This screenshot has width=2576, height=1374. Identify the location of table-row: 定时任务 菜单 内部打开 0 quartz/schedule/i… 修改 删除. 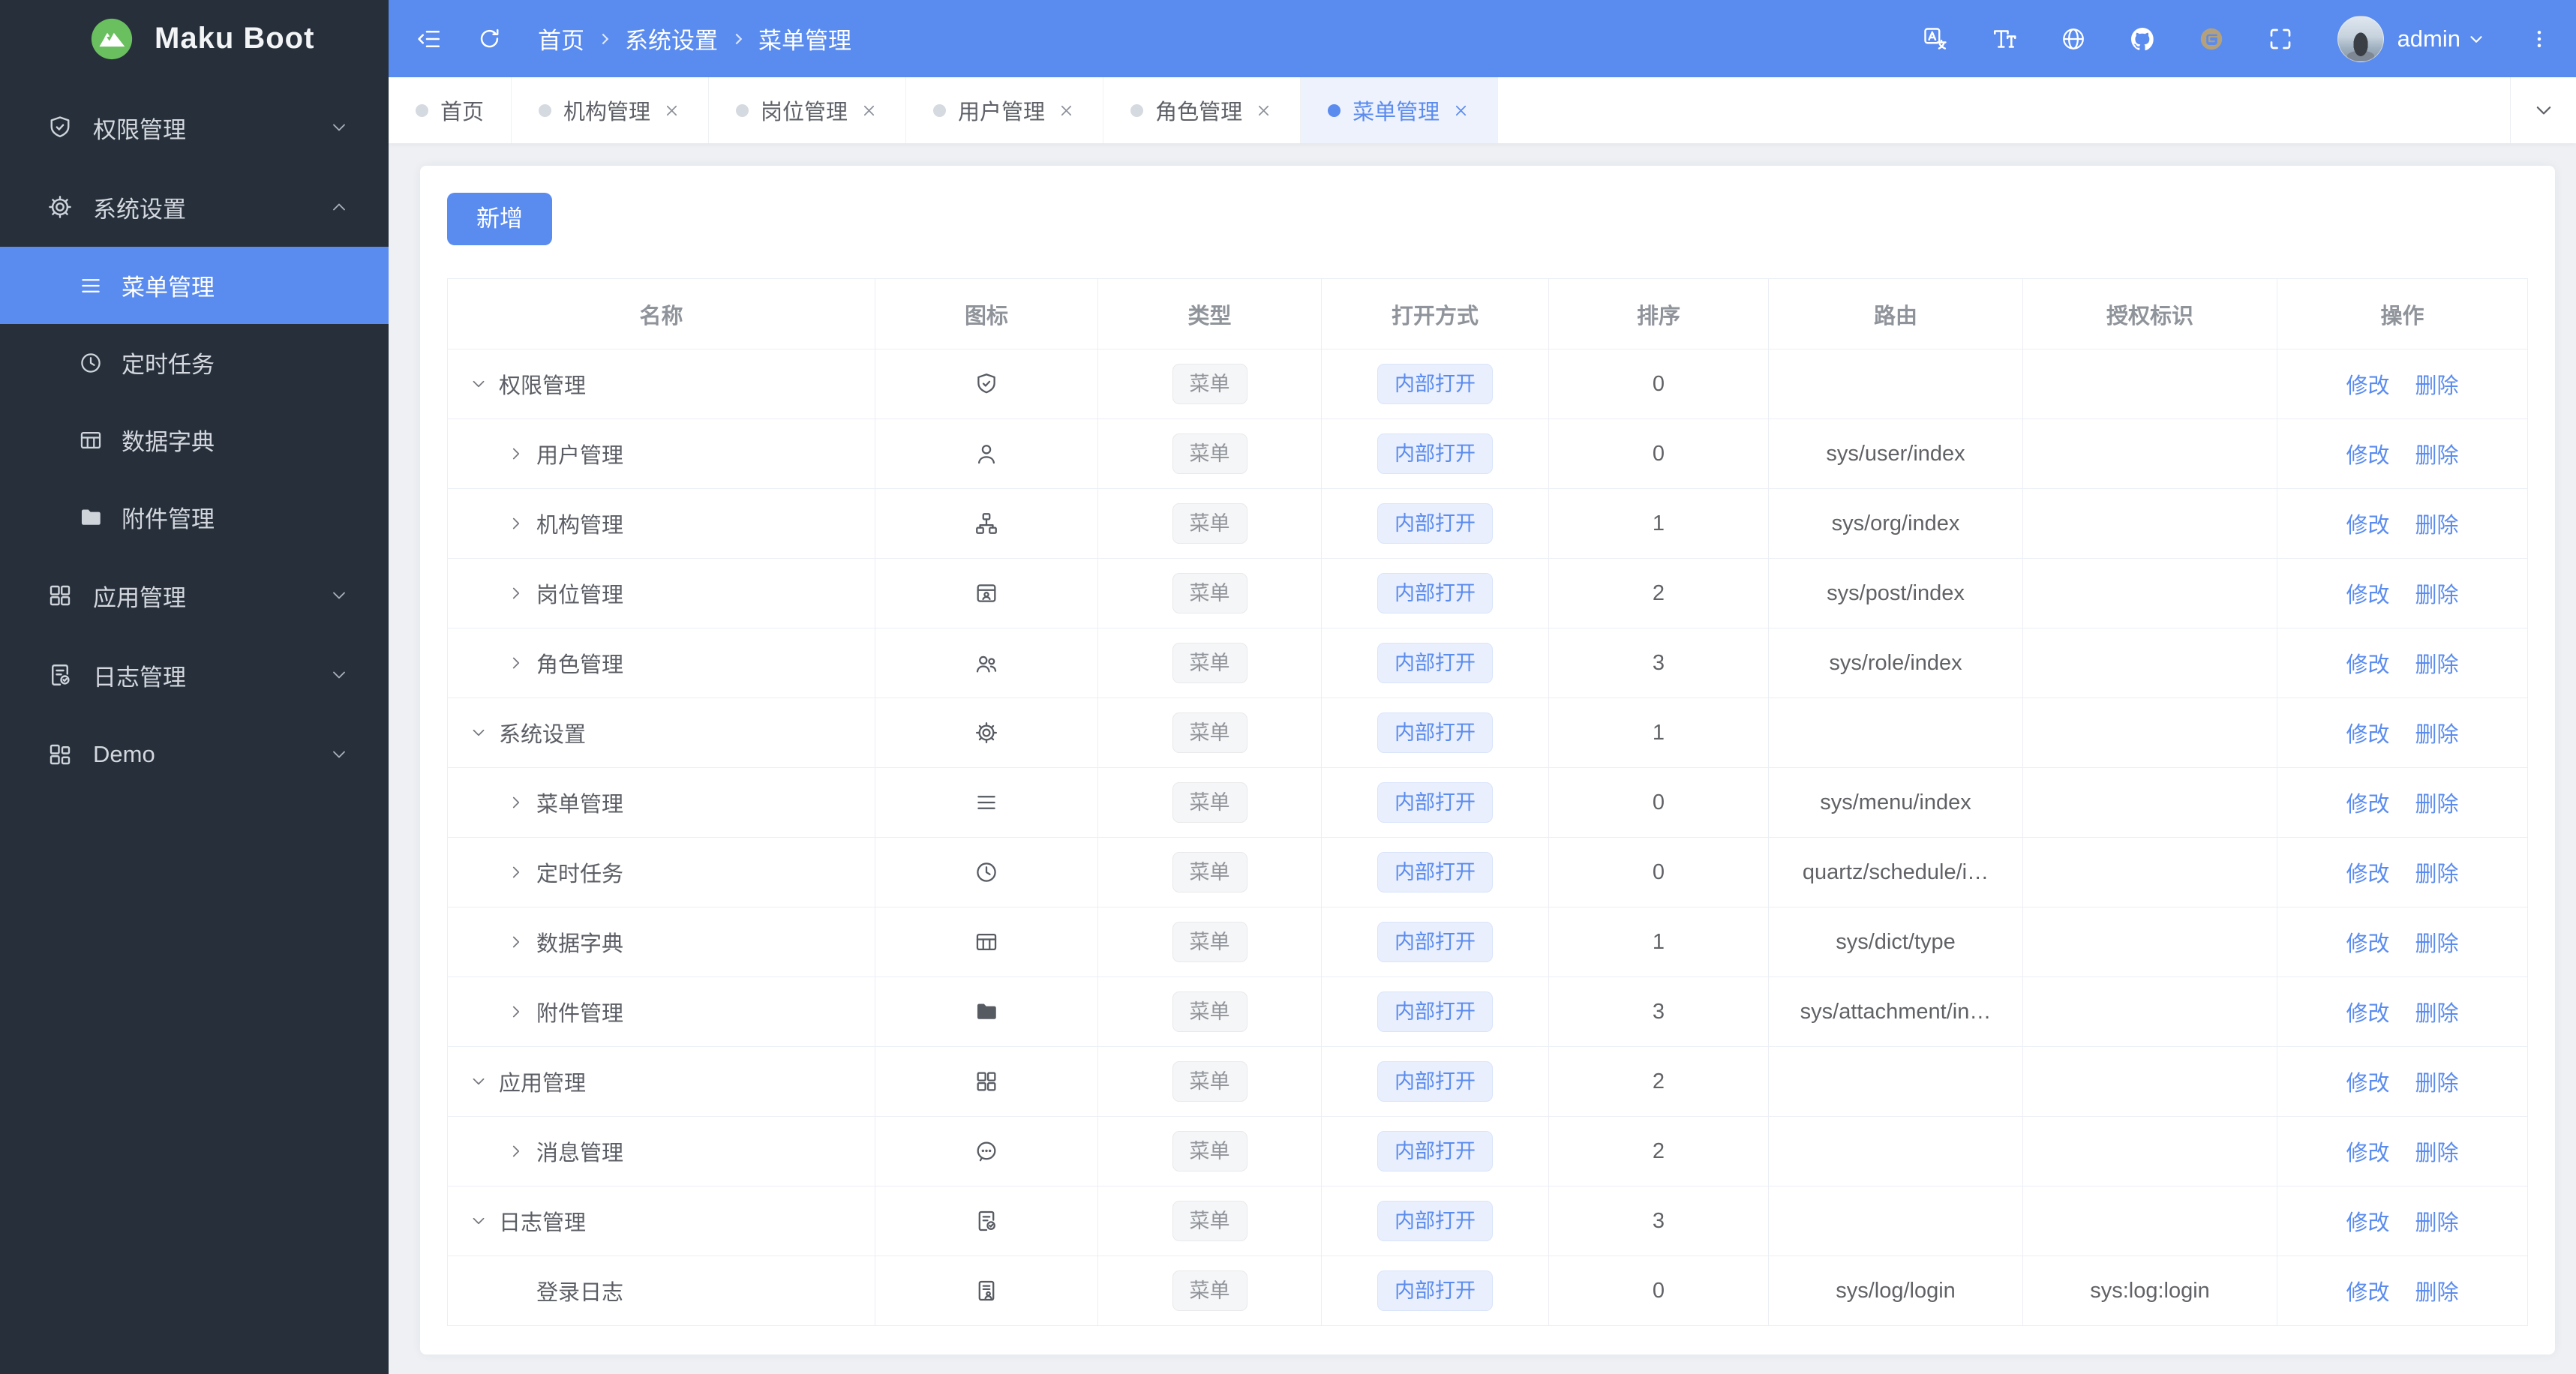
(1487, 872).